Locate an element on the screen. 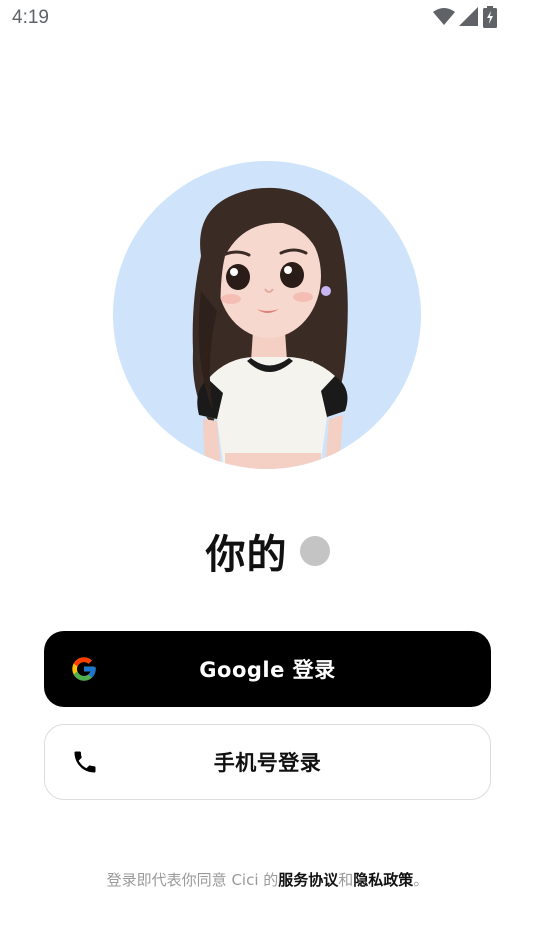 The image size is (535, 951). status-time: 4:19 is located at coordinates (30, 17).